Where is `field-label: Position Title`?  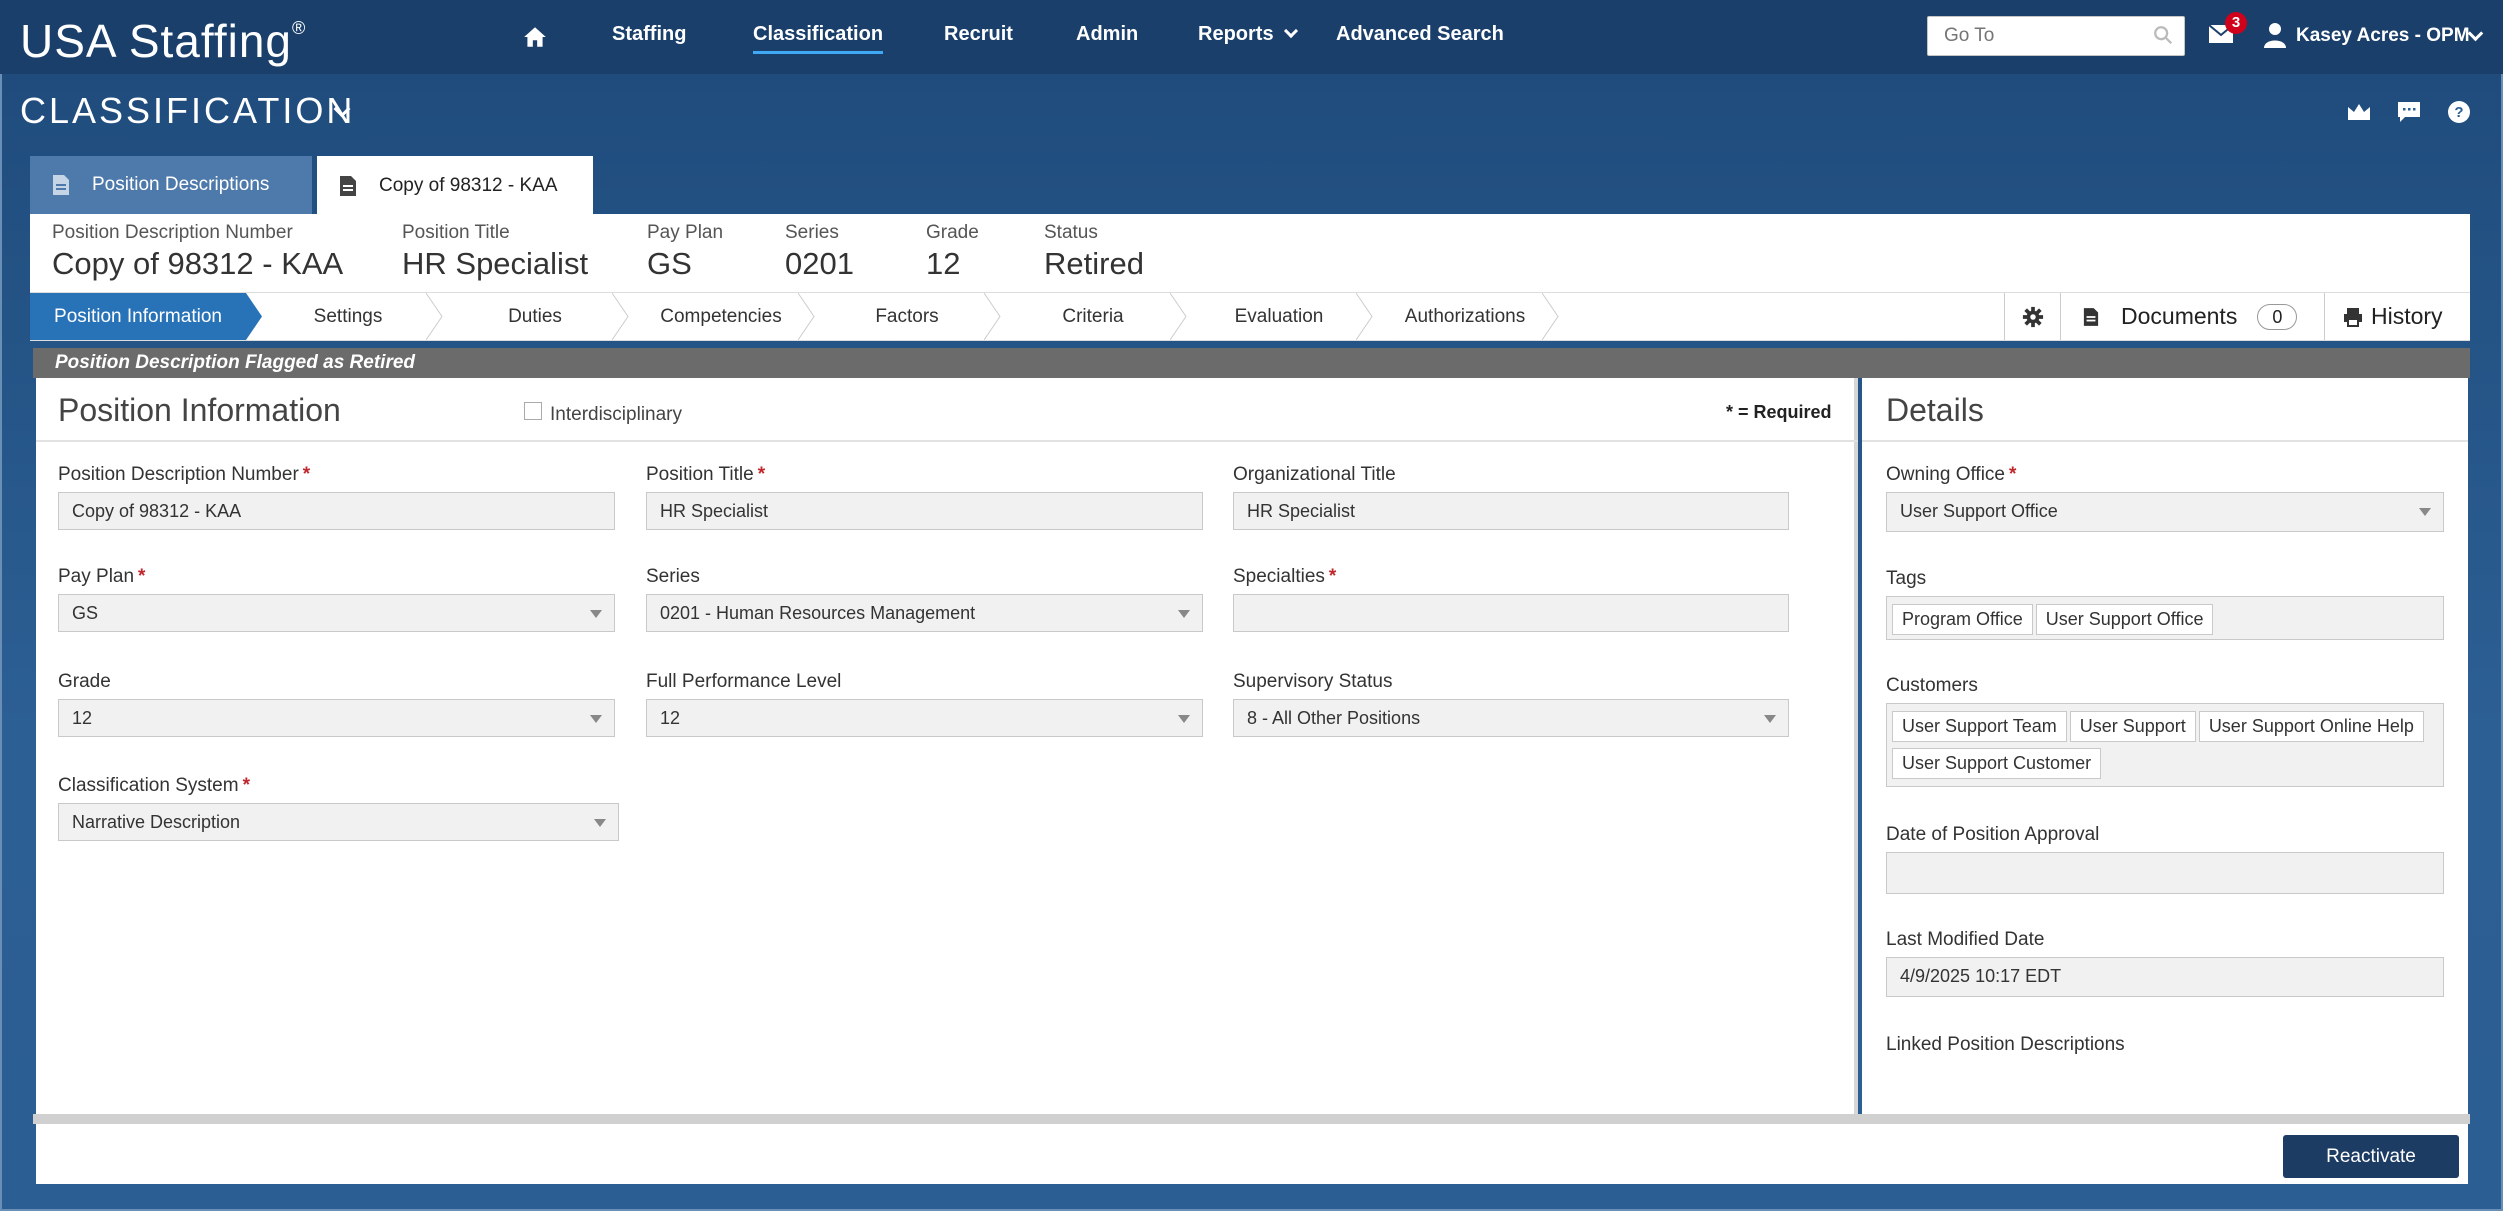
field-label: Position Title is located at coordinates (700, 474).